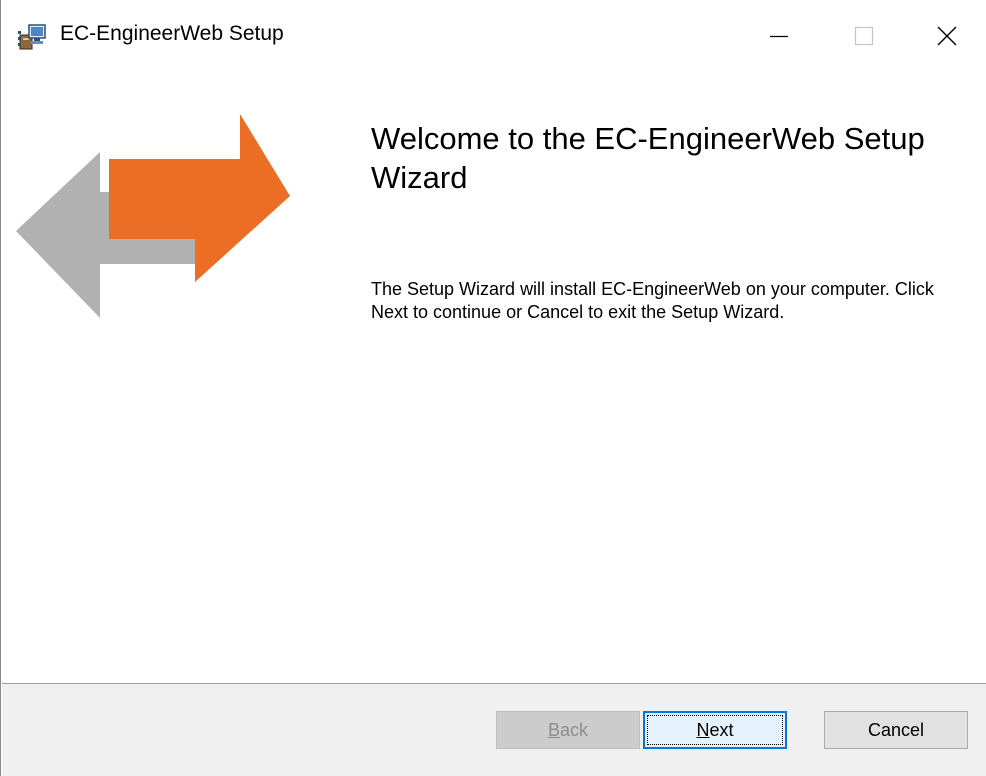  I want to click on next-mnemonic: N, so click(703, 729).